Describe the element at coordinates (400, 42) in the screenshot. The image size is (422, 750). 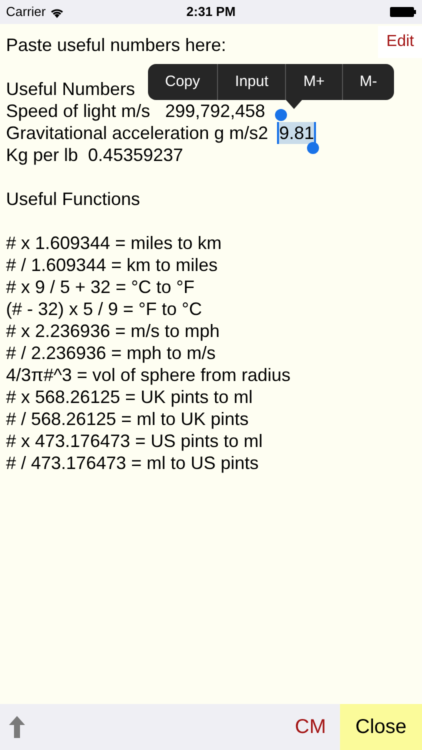
I see `edit-button: Edit` at that location.